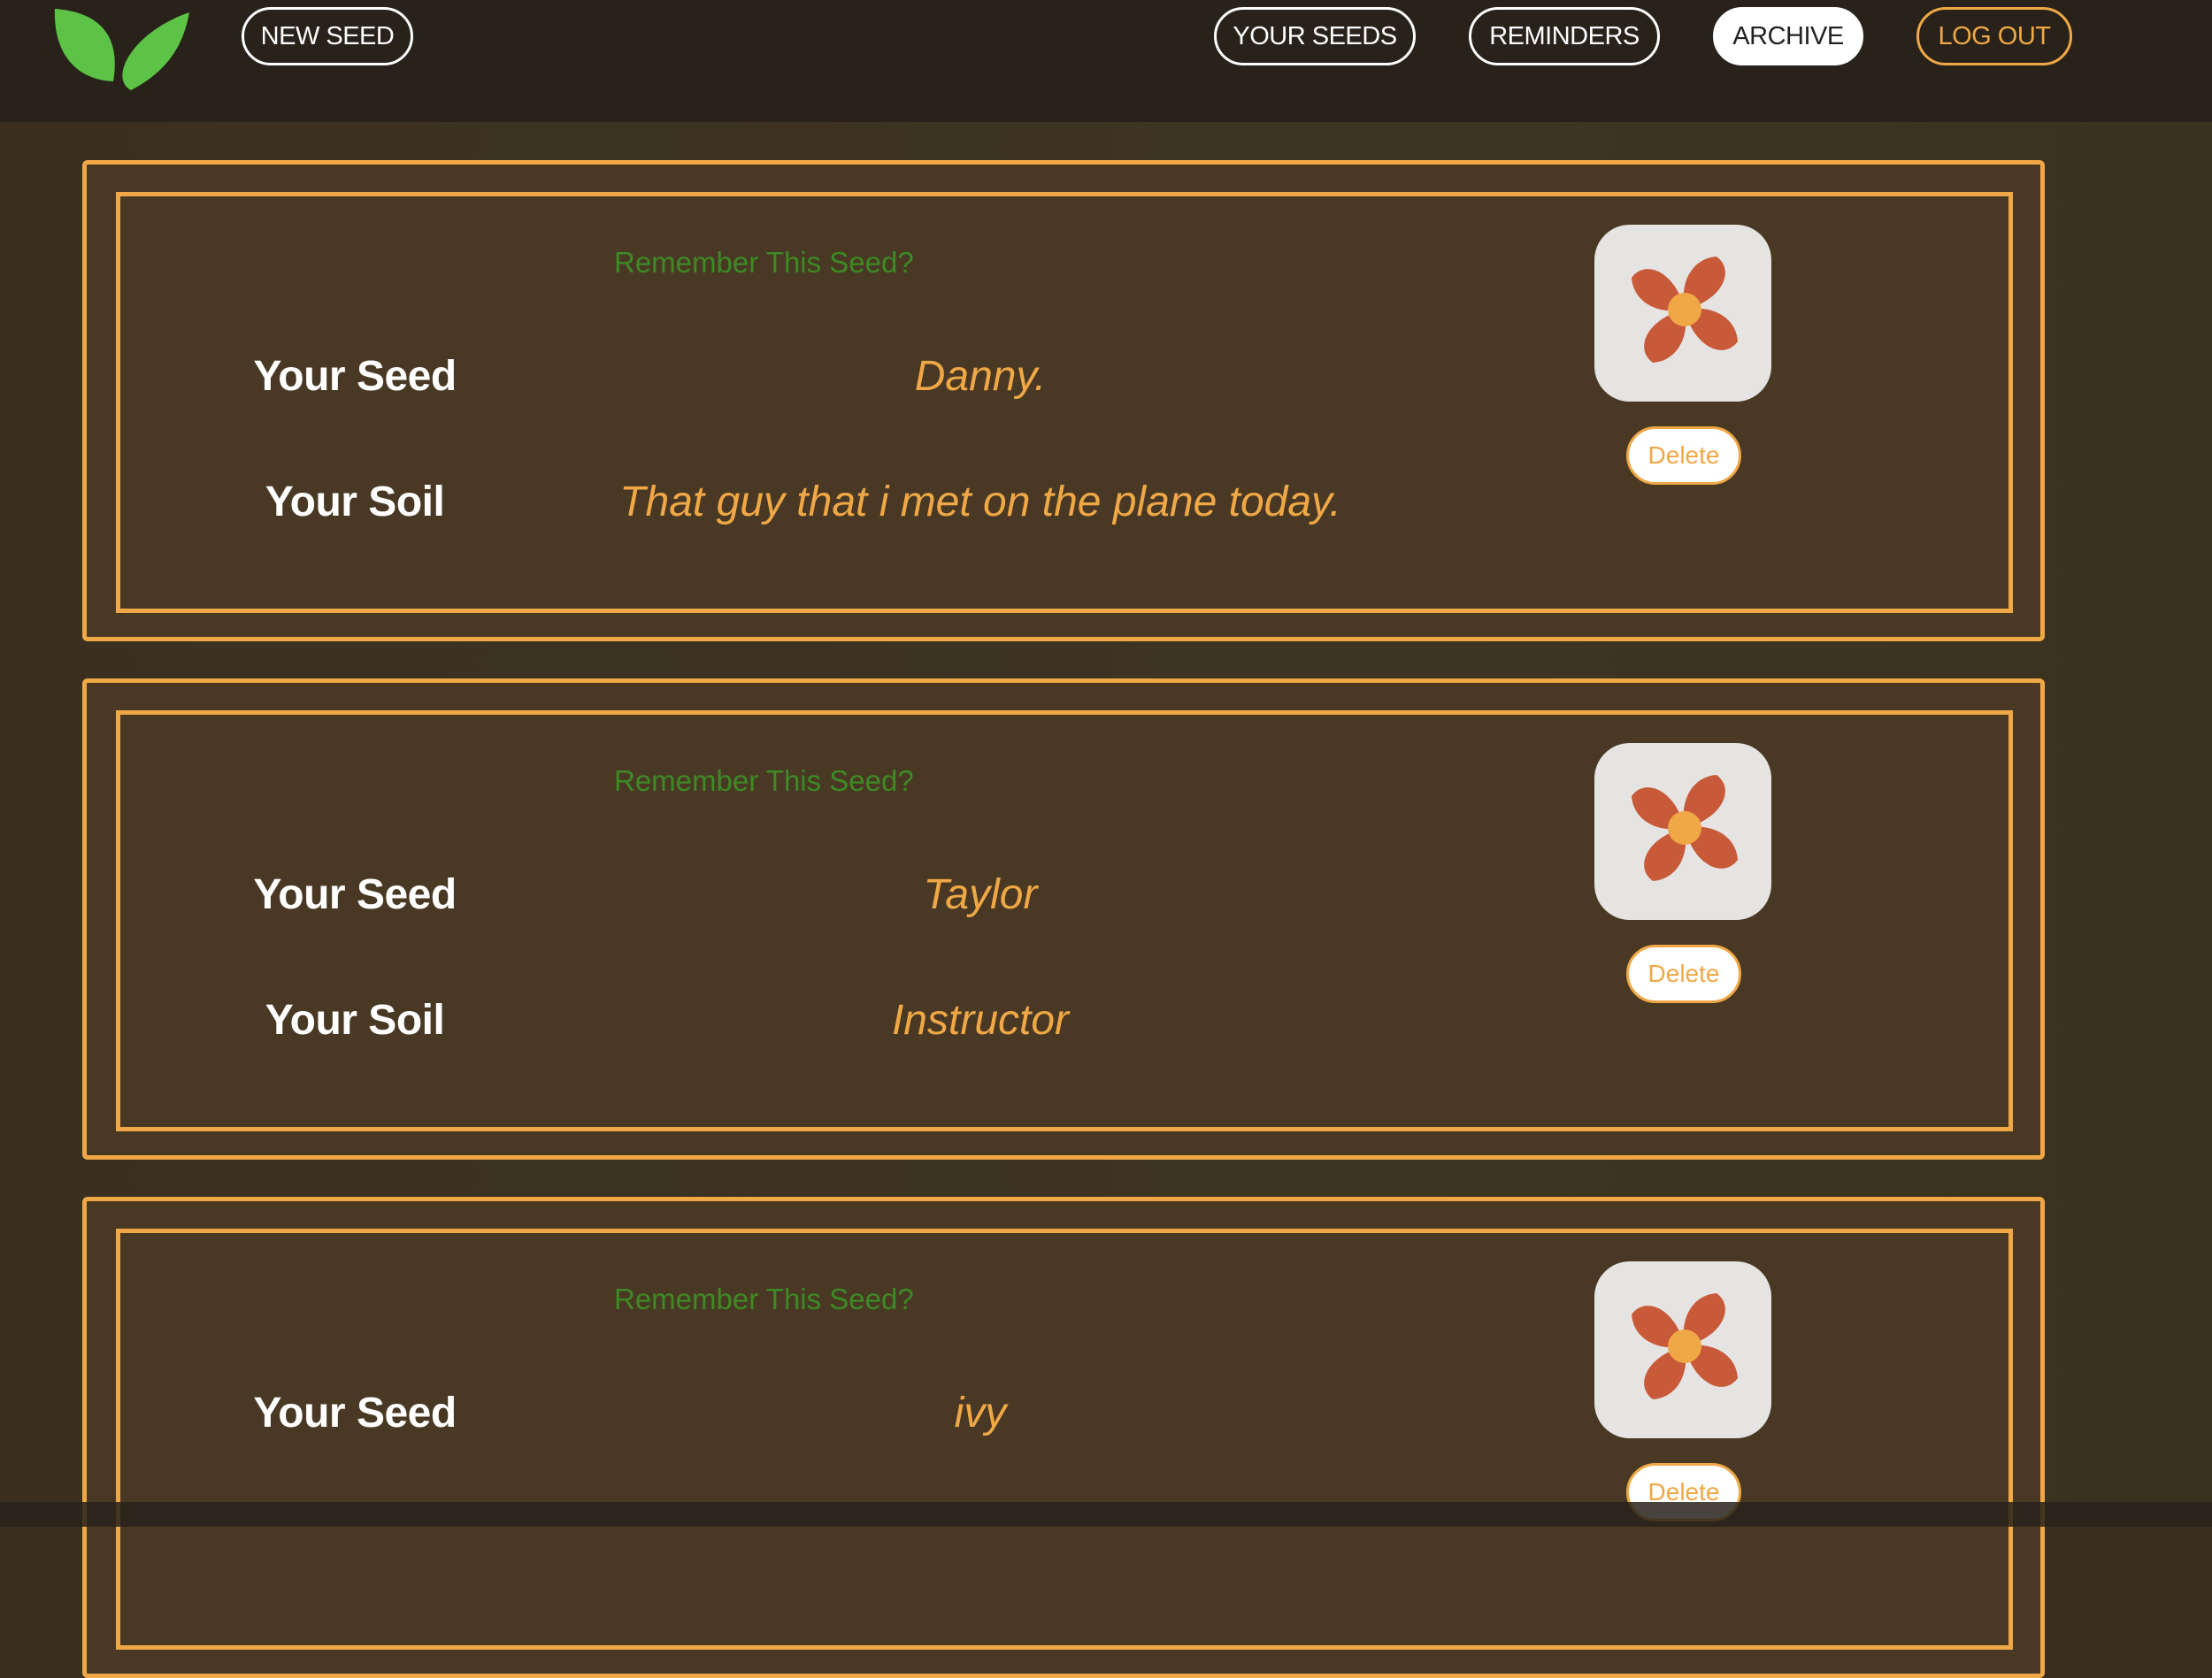 The height and width of the screenshot is (1678, 2212). Describe the element at coordinates (328, 36) in the screenshot. I see `nav-new-seed-button: NEW SEED` at that location.